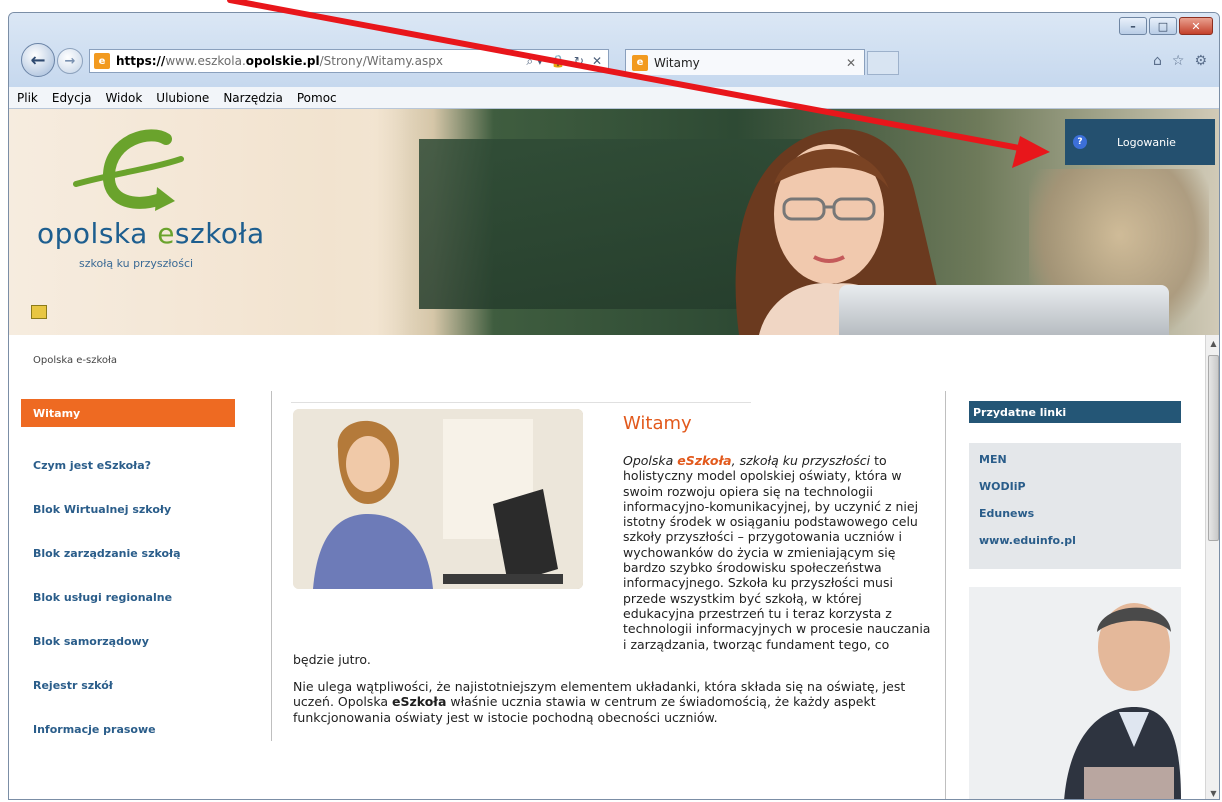 Image resolution: width=1222 pixels, height=802 pixels. What do you see at coordinates (1213, 448) in the screenshot?
I see `scroll-thumb` at bounding box center [1213, 448].